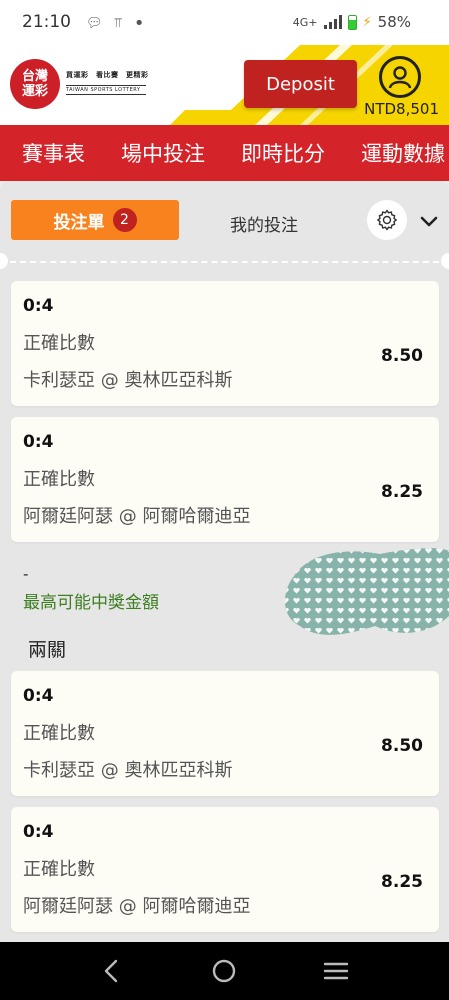  What do you see at coordinates (401, 109) in the screenshot?
I see `account-balance: NTD8,501` at bounding box center [401, 109].